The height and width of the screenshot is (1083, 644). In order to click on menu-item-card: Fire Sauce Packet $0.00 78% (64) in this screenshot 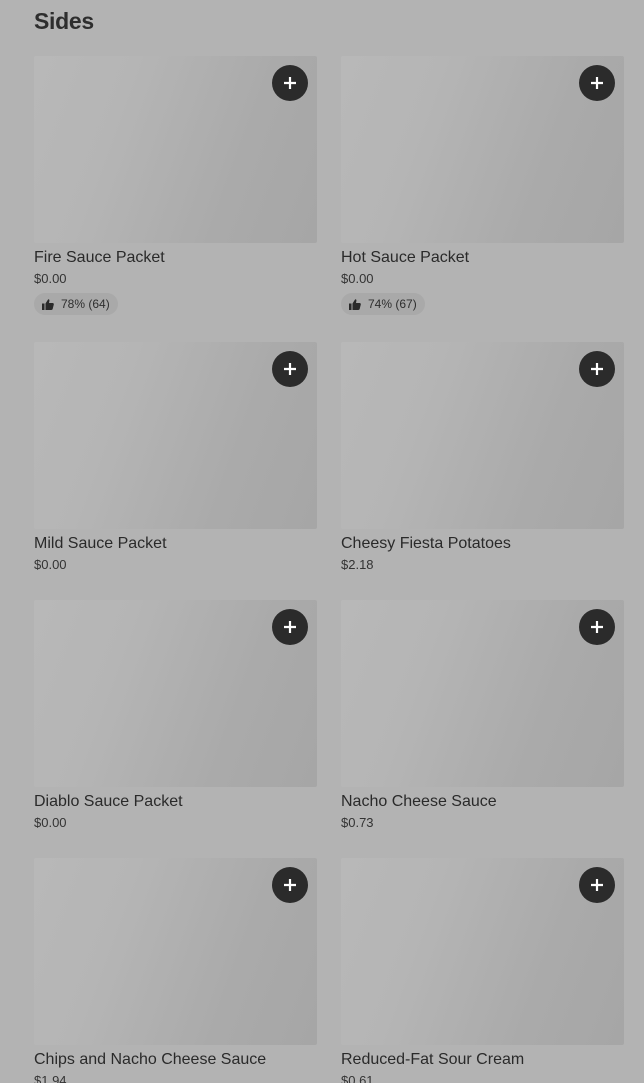, I will do `click(175, 185)`.